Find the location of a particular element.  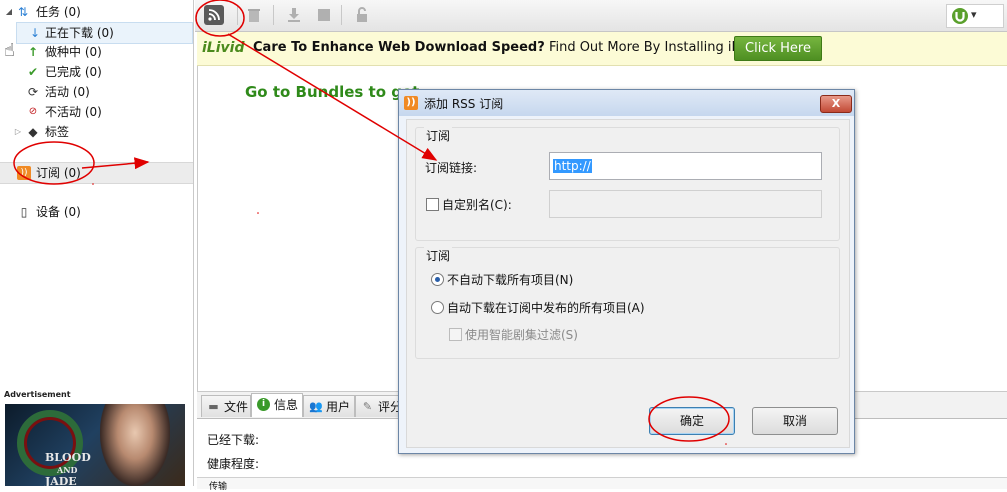

tag-icon: ◆ is located at coordinates (33, 132).